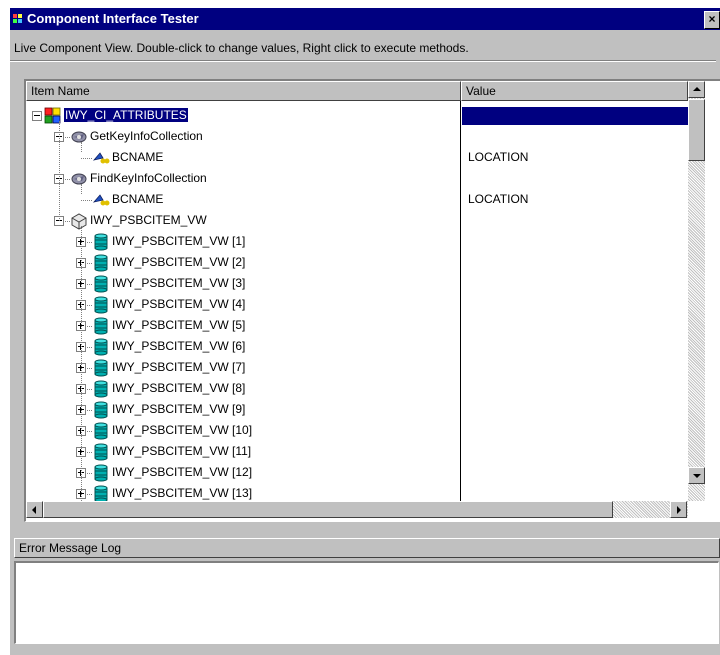 Image resolution: width=720 pixels, height=655 pixels. I want to click on tree-row: GetKeyInfoCollection, so click(356, 136).